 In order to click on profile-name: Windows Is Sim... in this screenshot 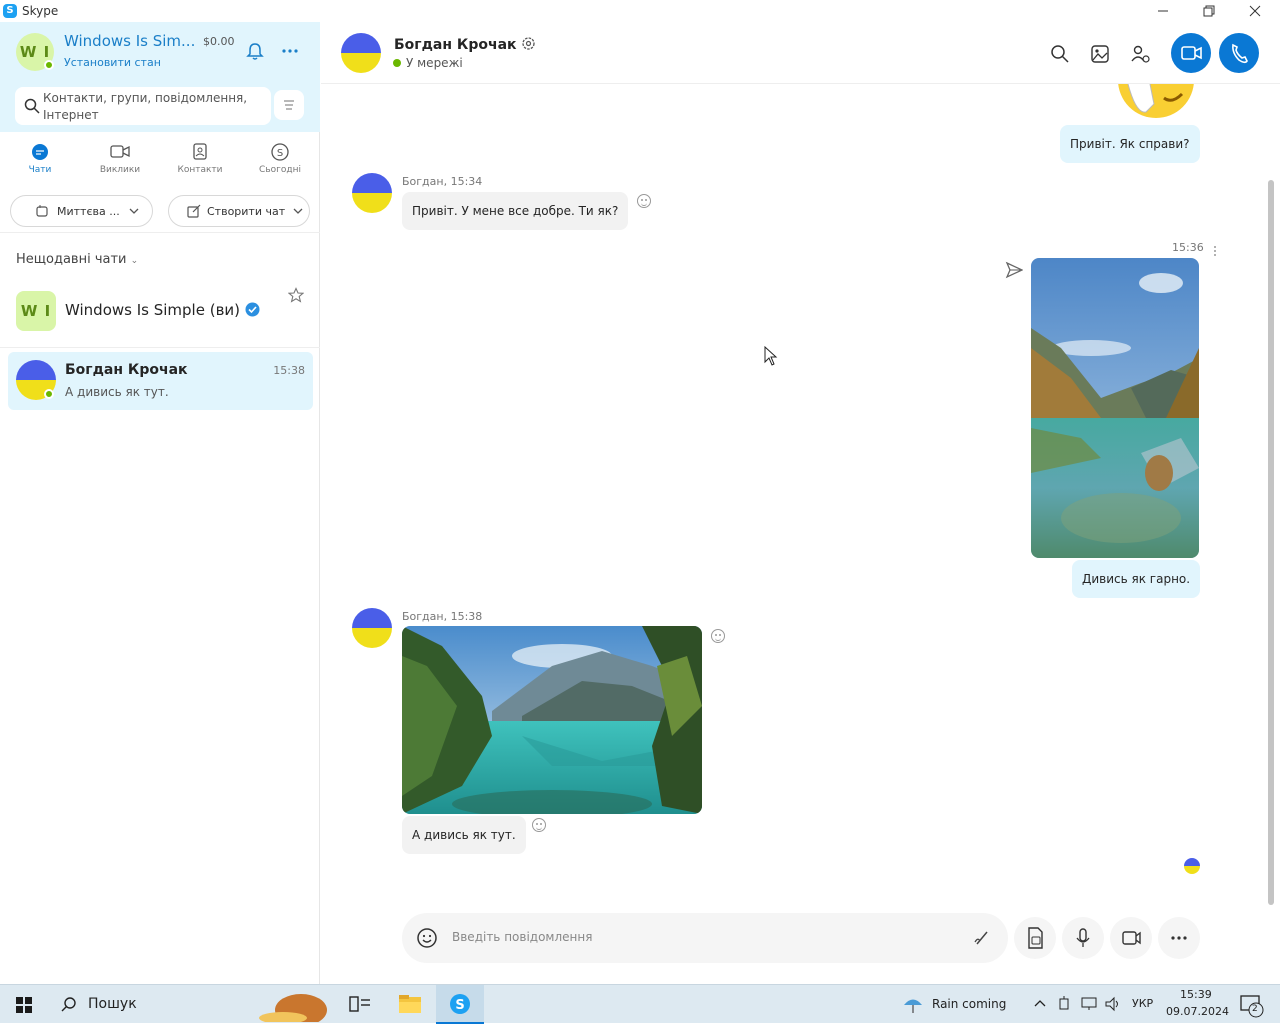, I will do `click(129, 41)`.